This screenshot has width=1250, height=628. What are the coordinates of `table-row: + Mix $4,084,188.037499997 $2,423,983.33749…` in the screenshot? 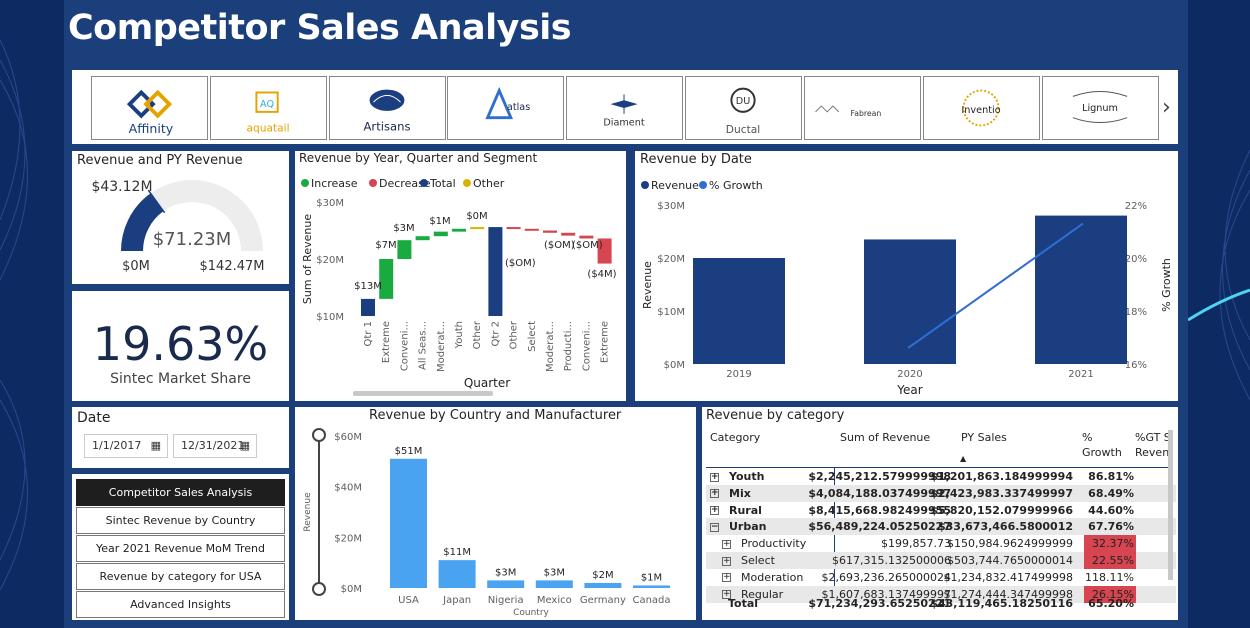 It's located at (941, 493).